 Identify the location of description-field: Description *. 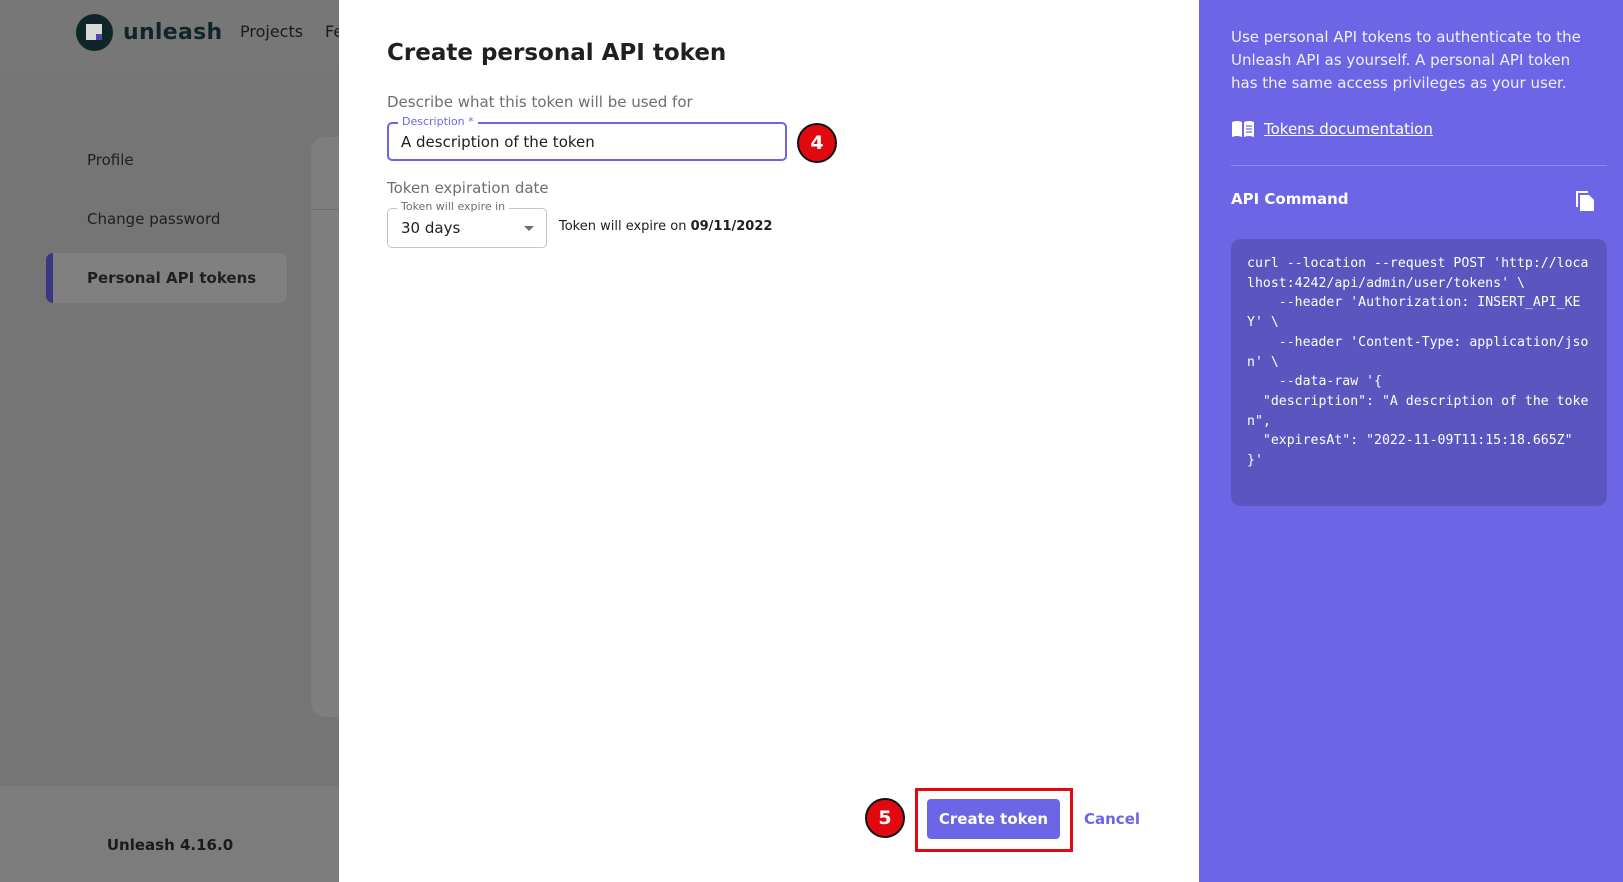
(587, 138).